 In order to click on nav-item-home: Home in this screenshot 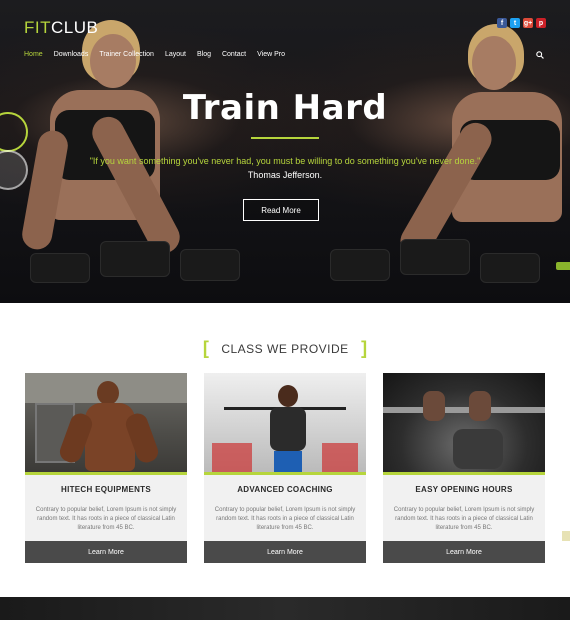, I will do `click(33, 54)`.